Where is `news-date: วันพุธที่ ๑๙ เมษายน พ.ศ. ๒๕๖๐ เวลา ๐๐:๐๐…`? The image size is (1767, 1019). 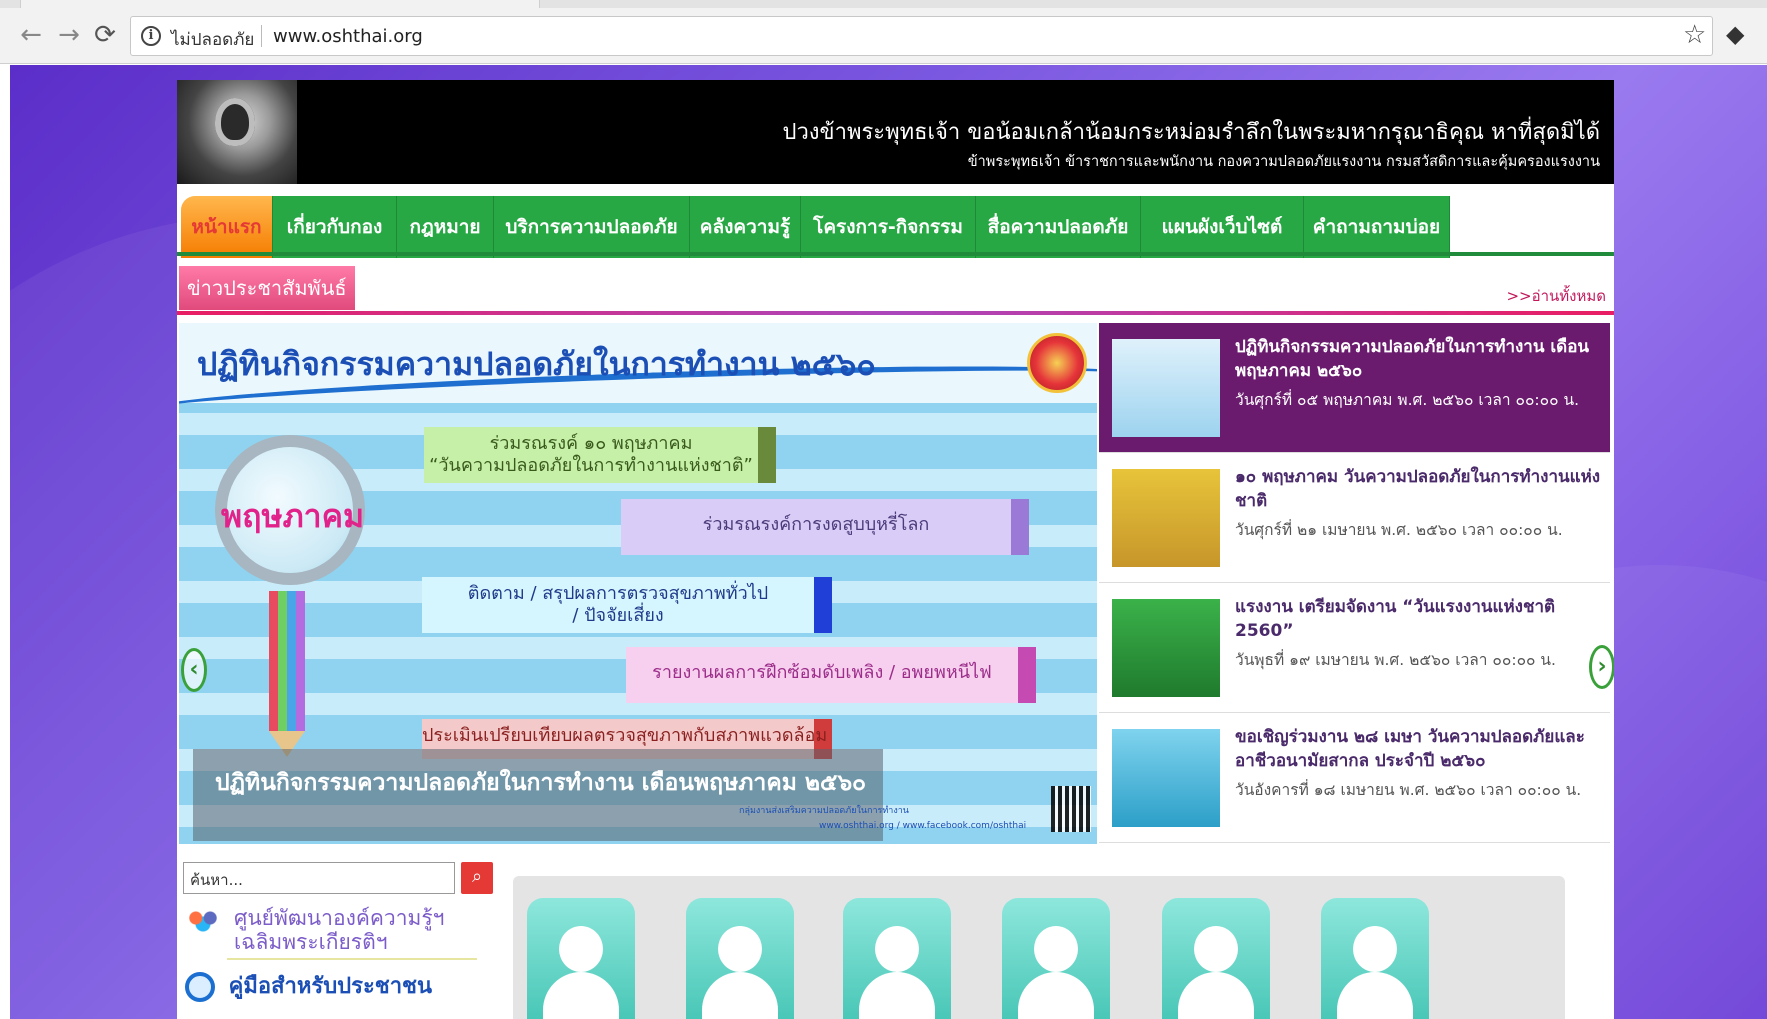
news-date: วันพุธที่ ๑๙ เมษายน พ.ศ. ๒๕๖๐ เวลา ๐๐:๐๐… is located at coordinates (1395, 660).